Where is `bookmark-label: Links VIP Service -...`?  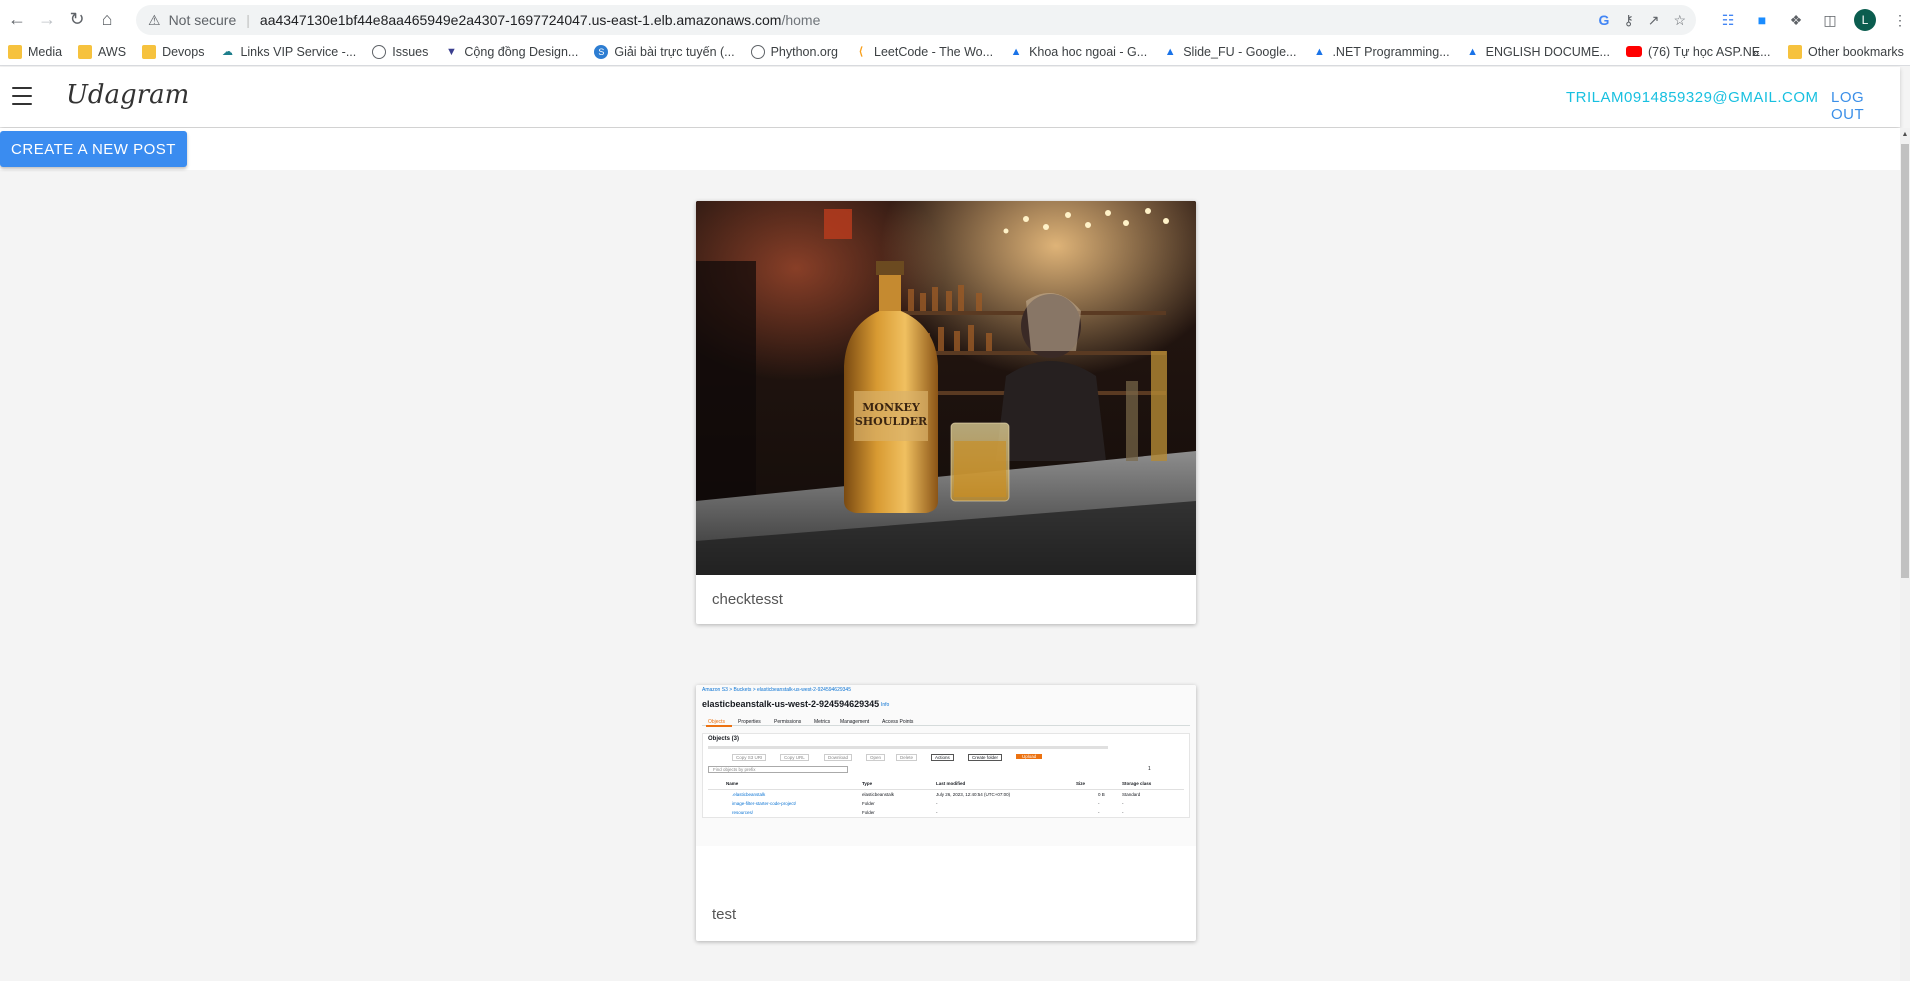
bookmark-label: Links VIP Service -... is located at coordinates (298, 51).